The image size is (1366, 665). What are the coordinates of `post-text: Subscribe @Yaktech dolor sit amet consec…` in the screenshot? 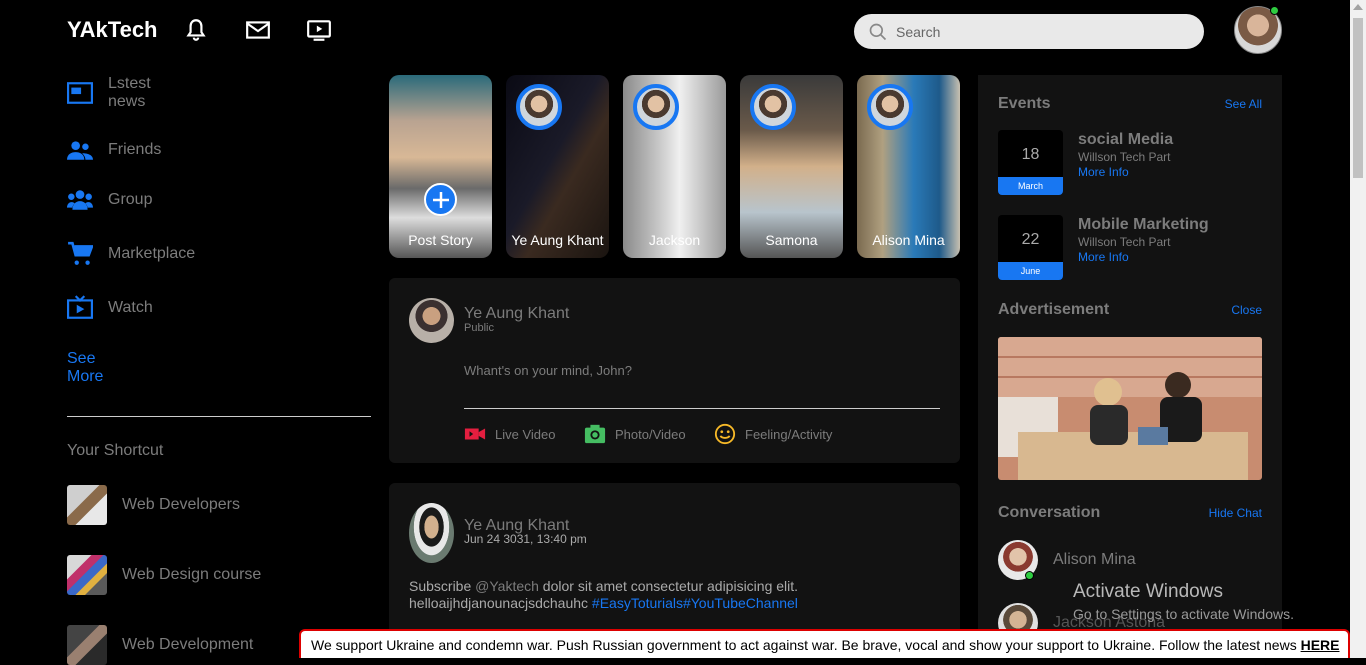 It's located at (679, 595).